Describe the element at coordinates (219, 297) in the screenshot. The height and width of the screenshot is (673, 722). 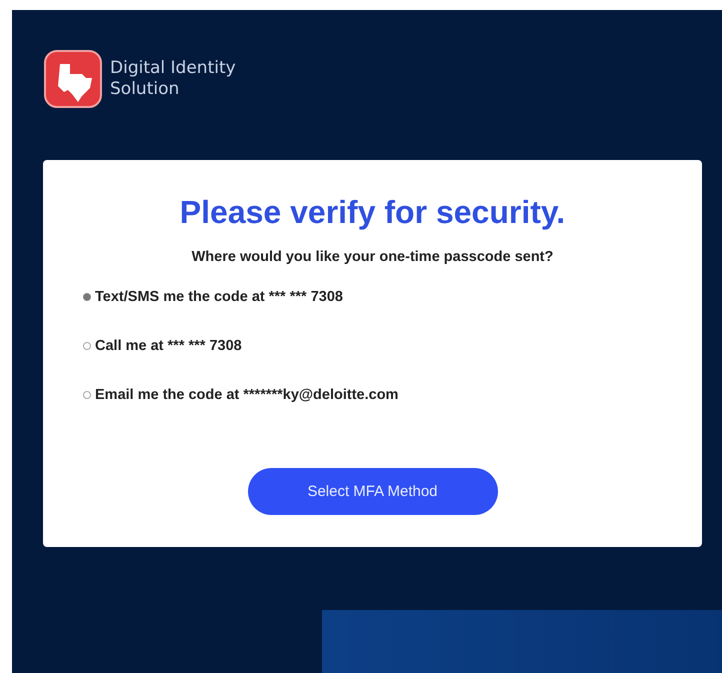
I see `option-label: Text/SMS me the code at *** *** 7308` at that location.